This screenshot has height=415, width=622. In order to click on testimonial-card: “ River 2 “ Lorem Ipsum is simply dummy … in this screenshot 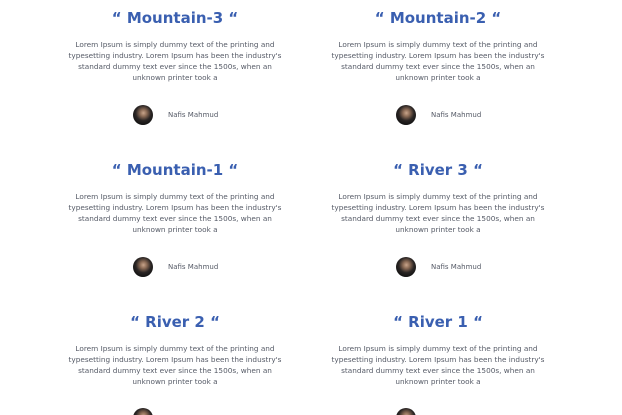, I will do `click(175, 350)`.